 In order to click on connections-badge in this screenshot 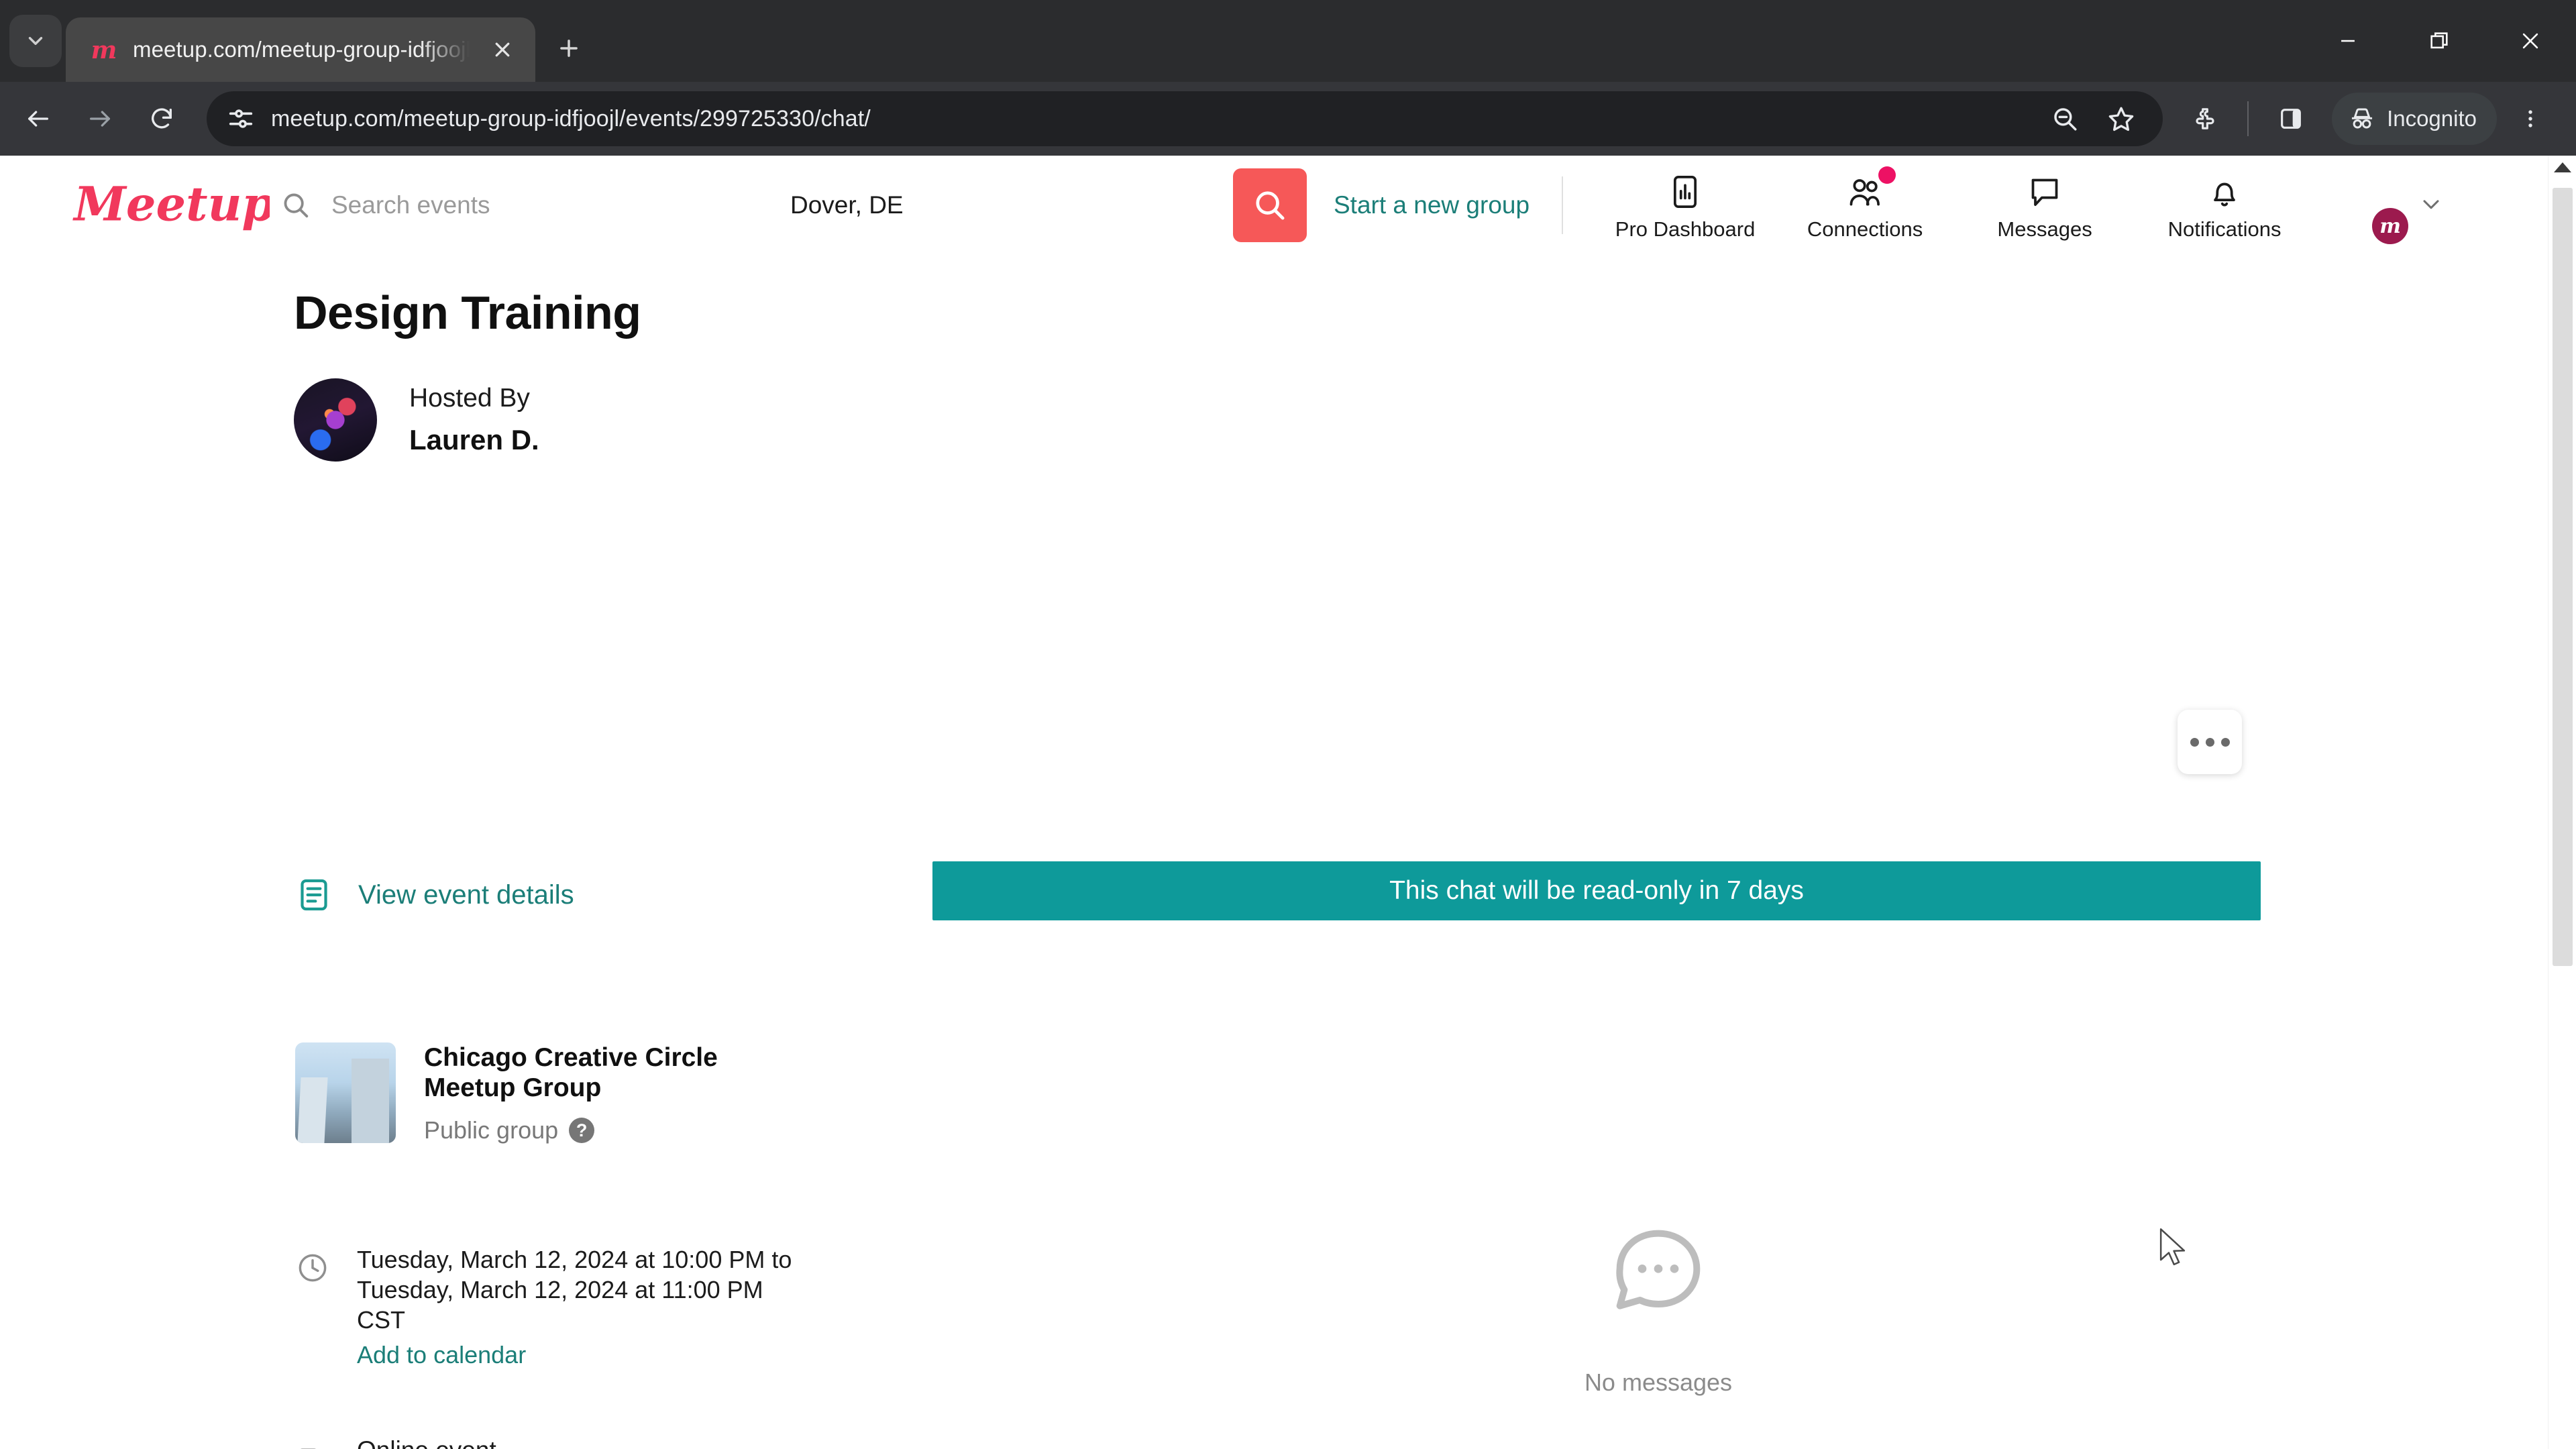, I will do `click(1887, 175)`.